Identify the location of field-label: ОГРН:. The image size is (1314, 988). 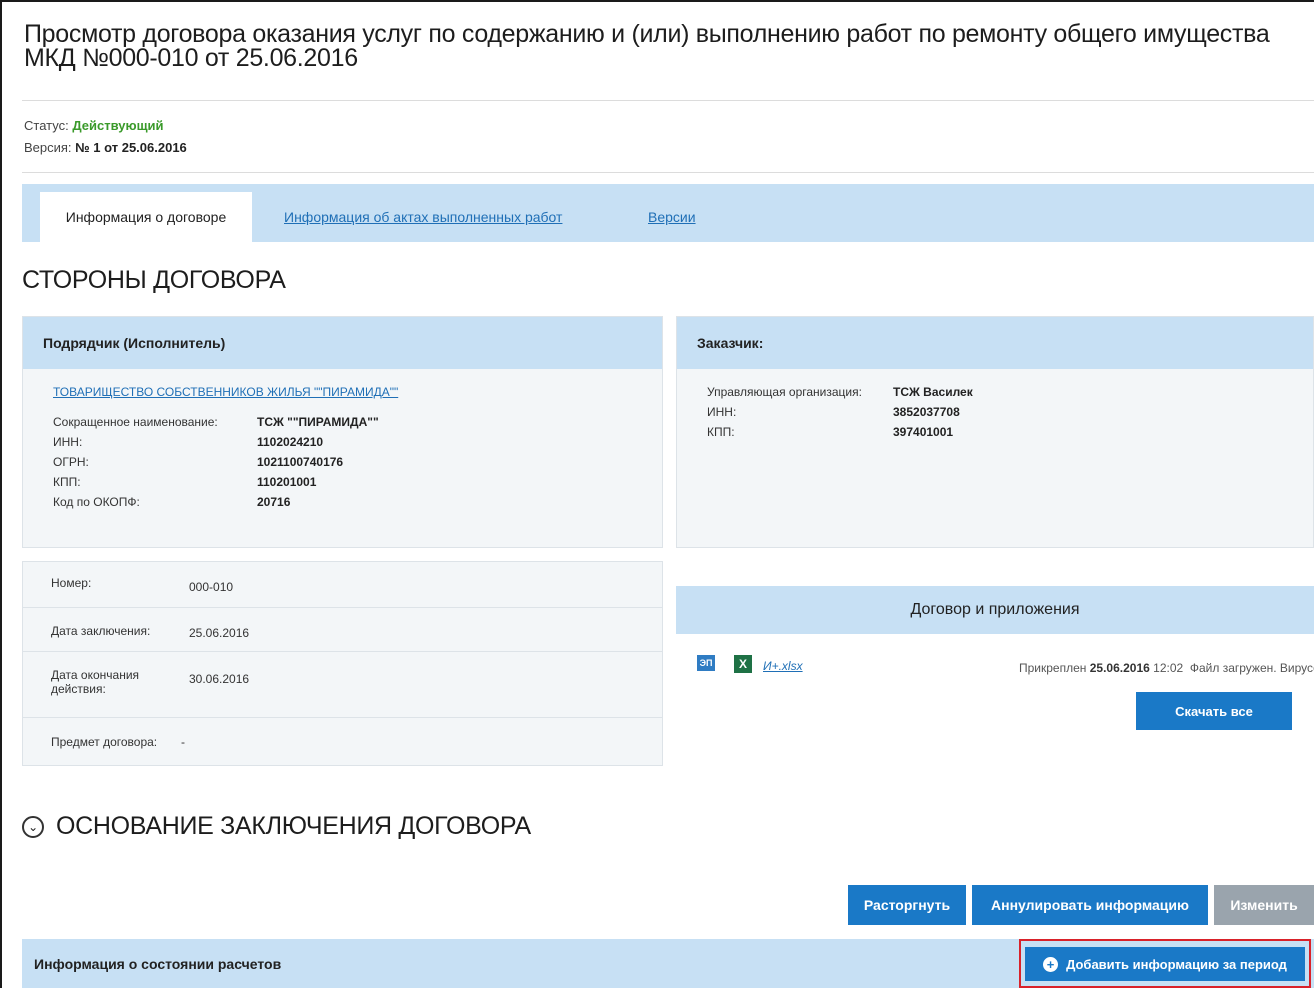
(71, 462).